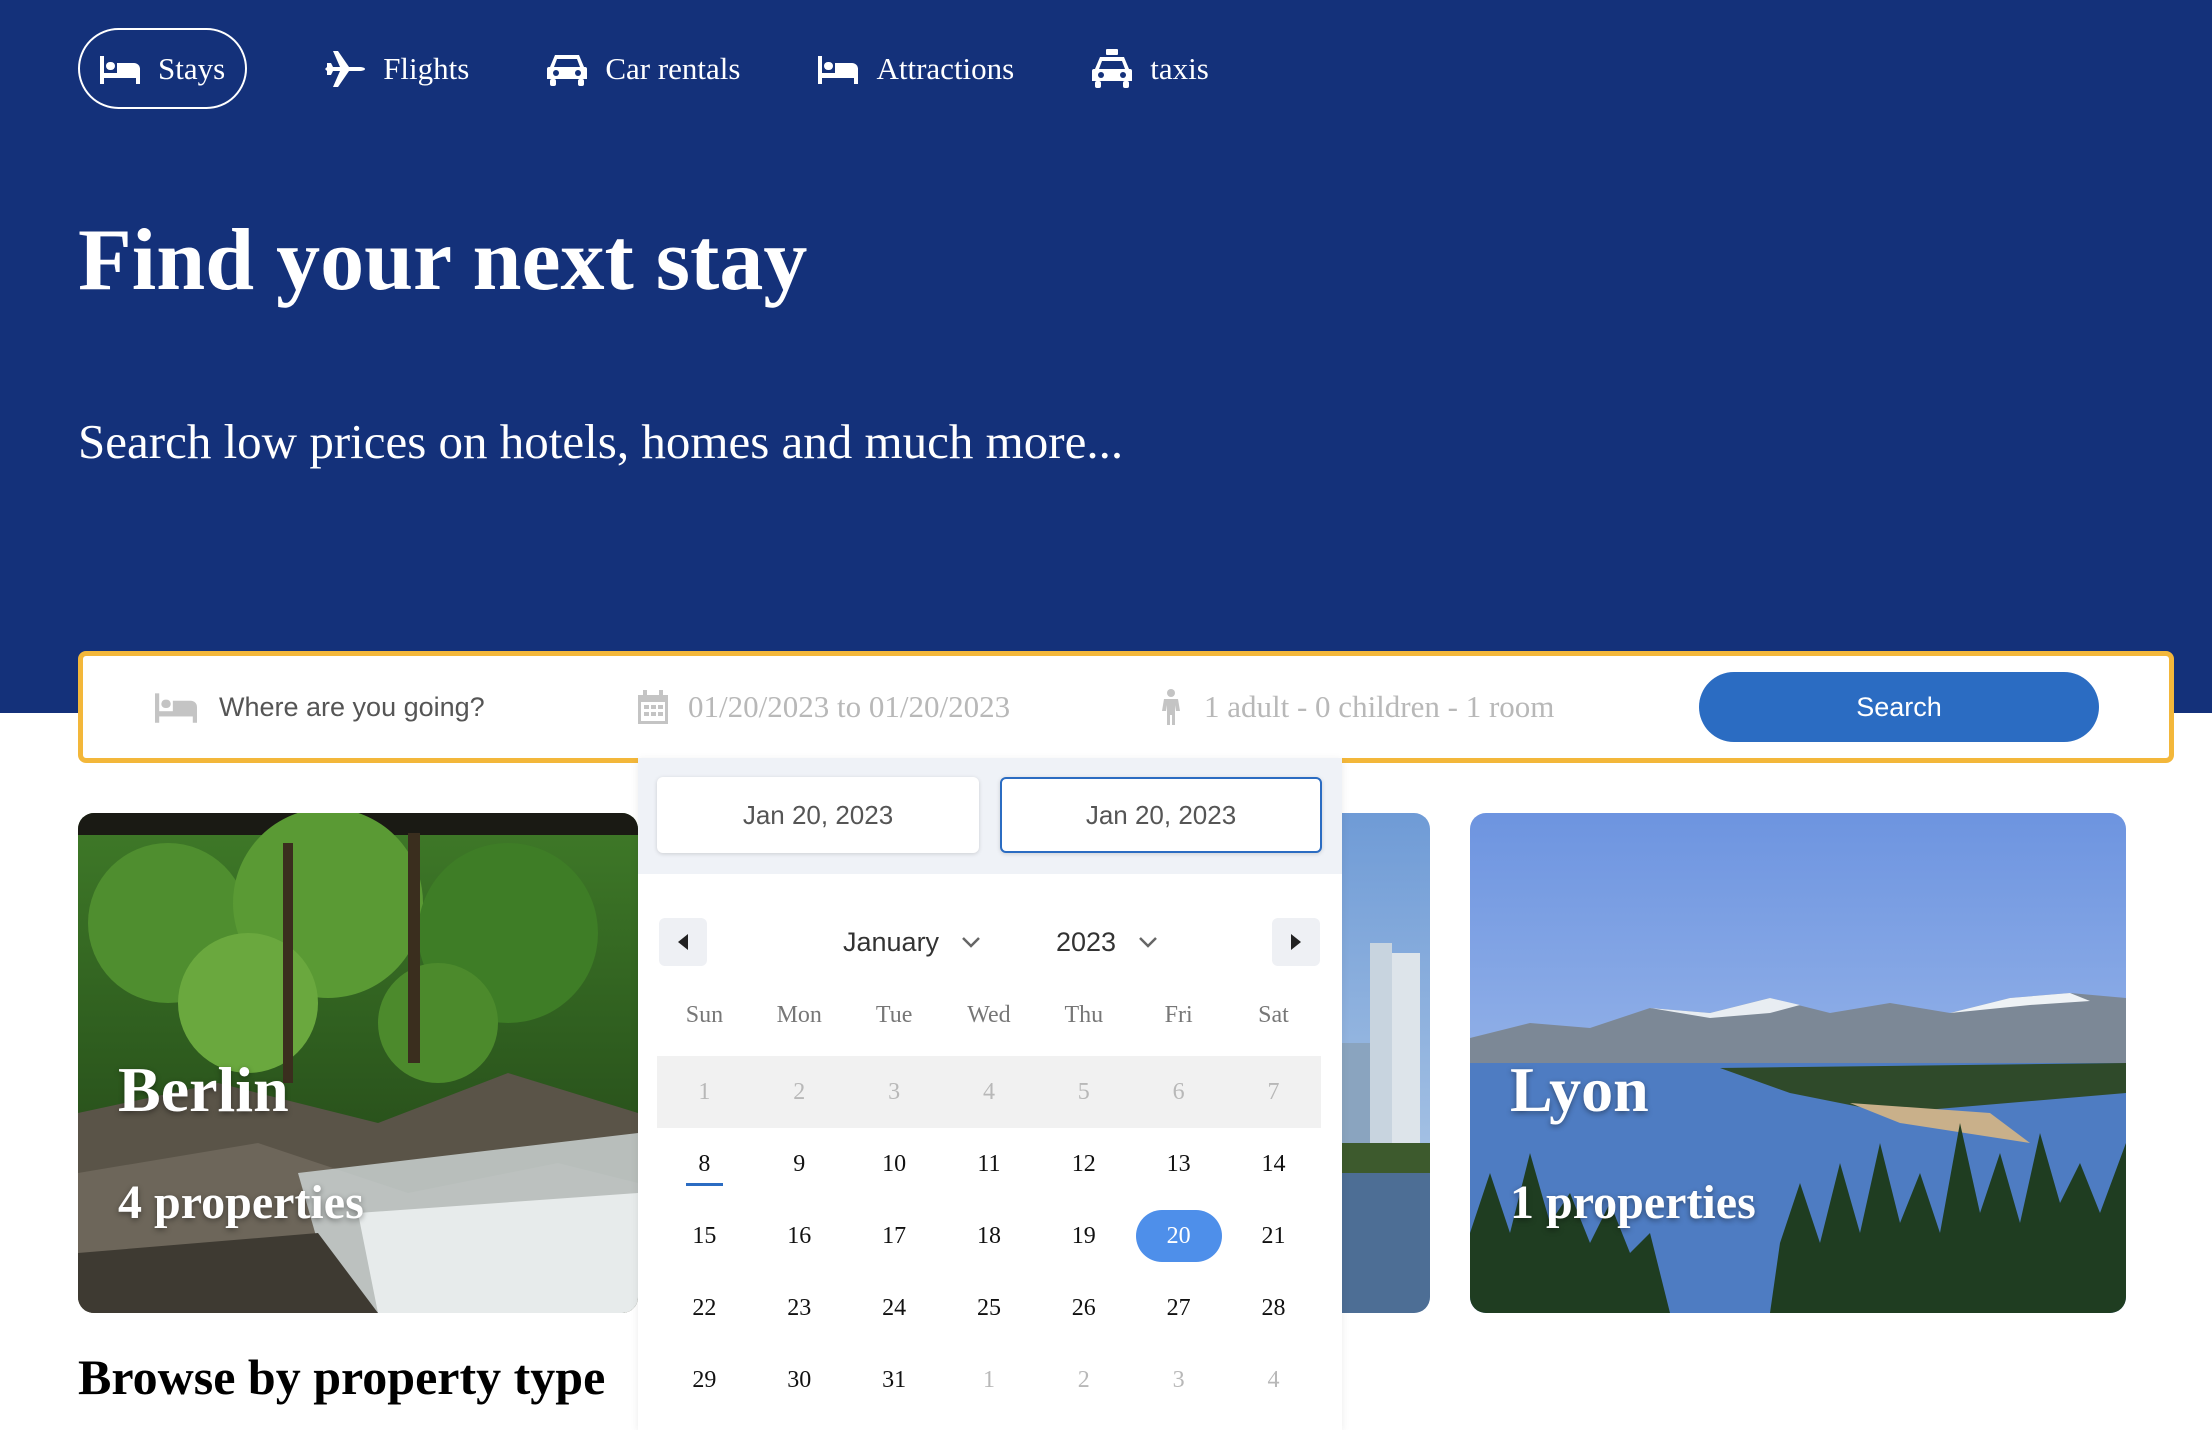 The height and width of the screenshot is (1430, 2212). I want to click on day-number: 19, so click(1083, 1235).